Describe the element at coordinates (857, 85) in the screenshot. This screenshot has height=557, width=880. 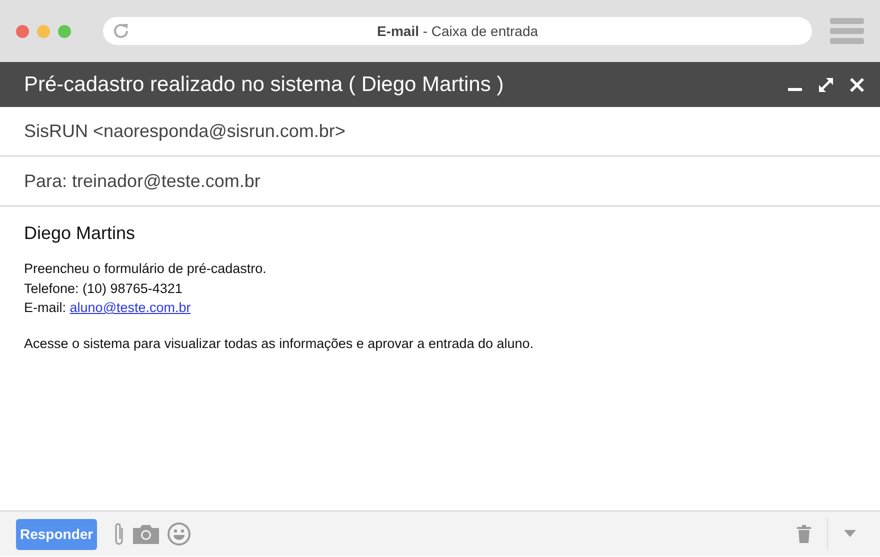
I see `close-icon` at that location.